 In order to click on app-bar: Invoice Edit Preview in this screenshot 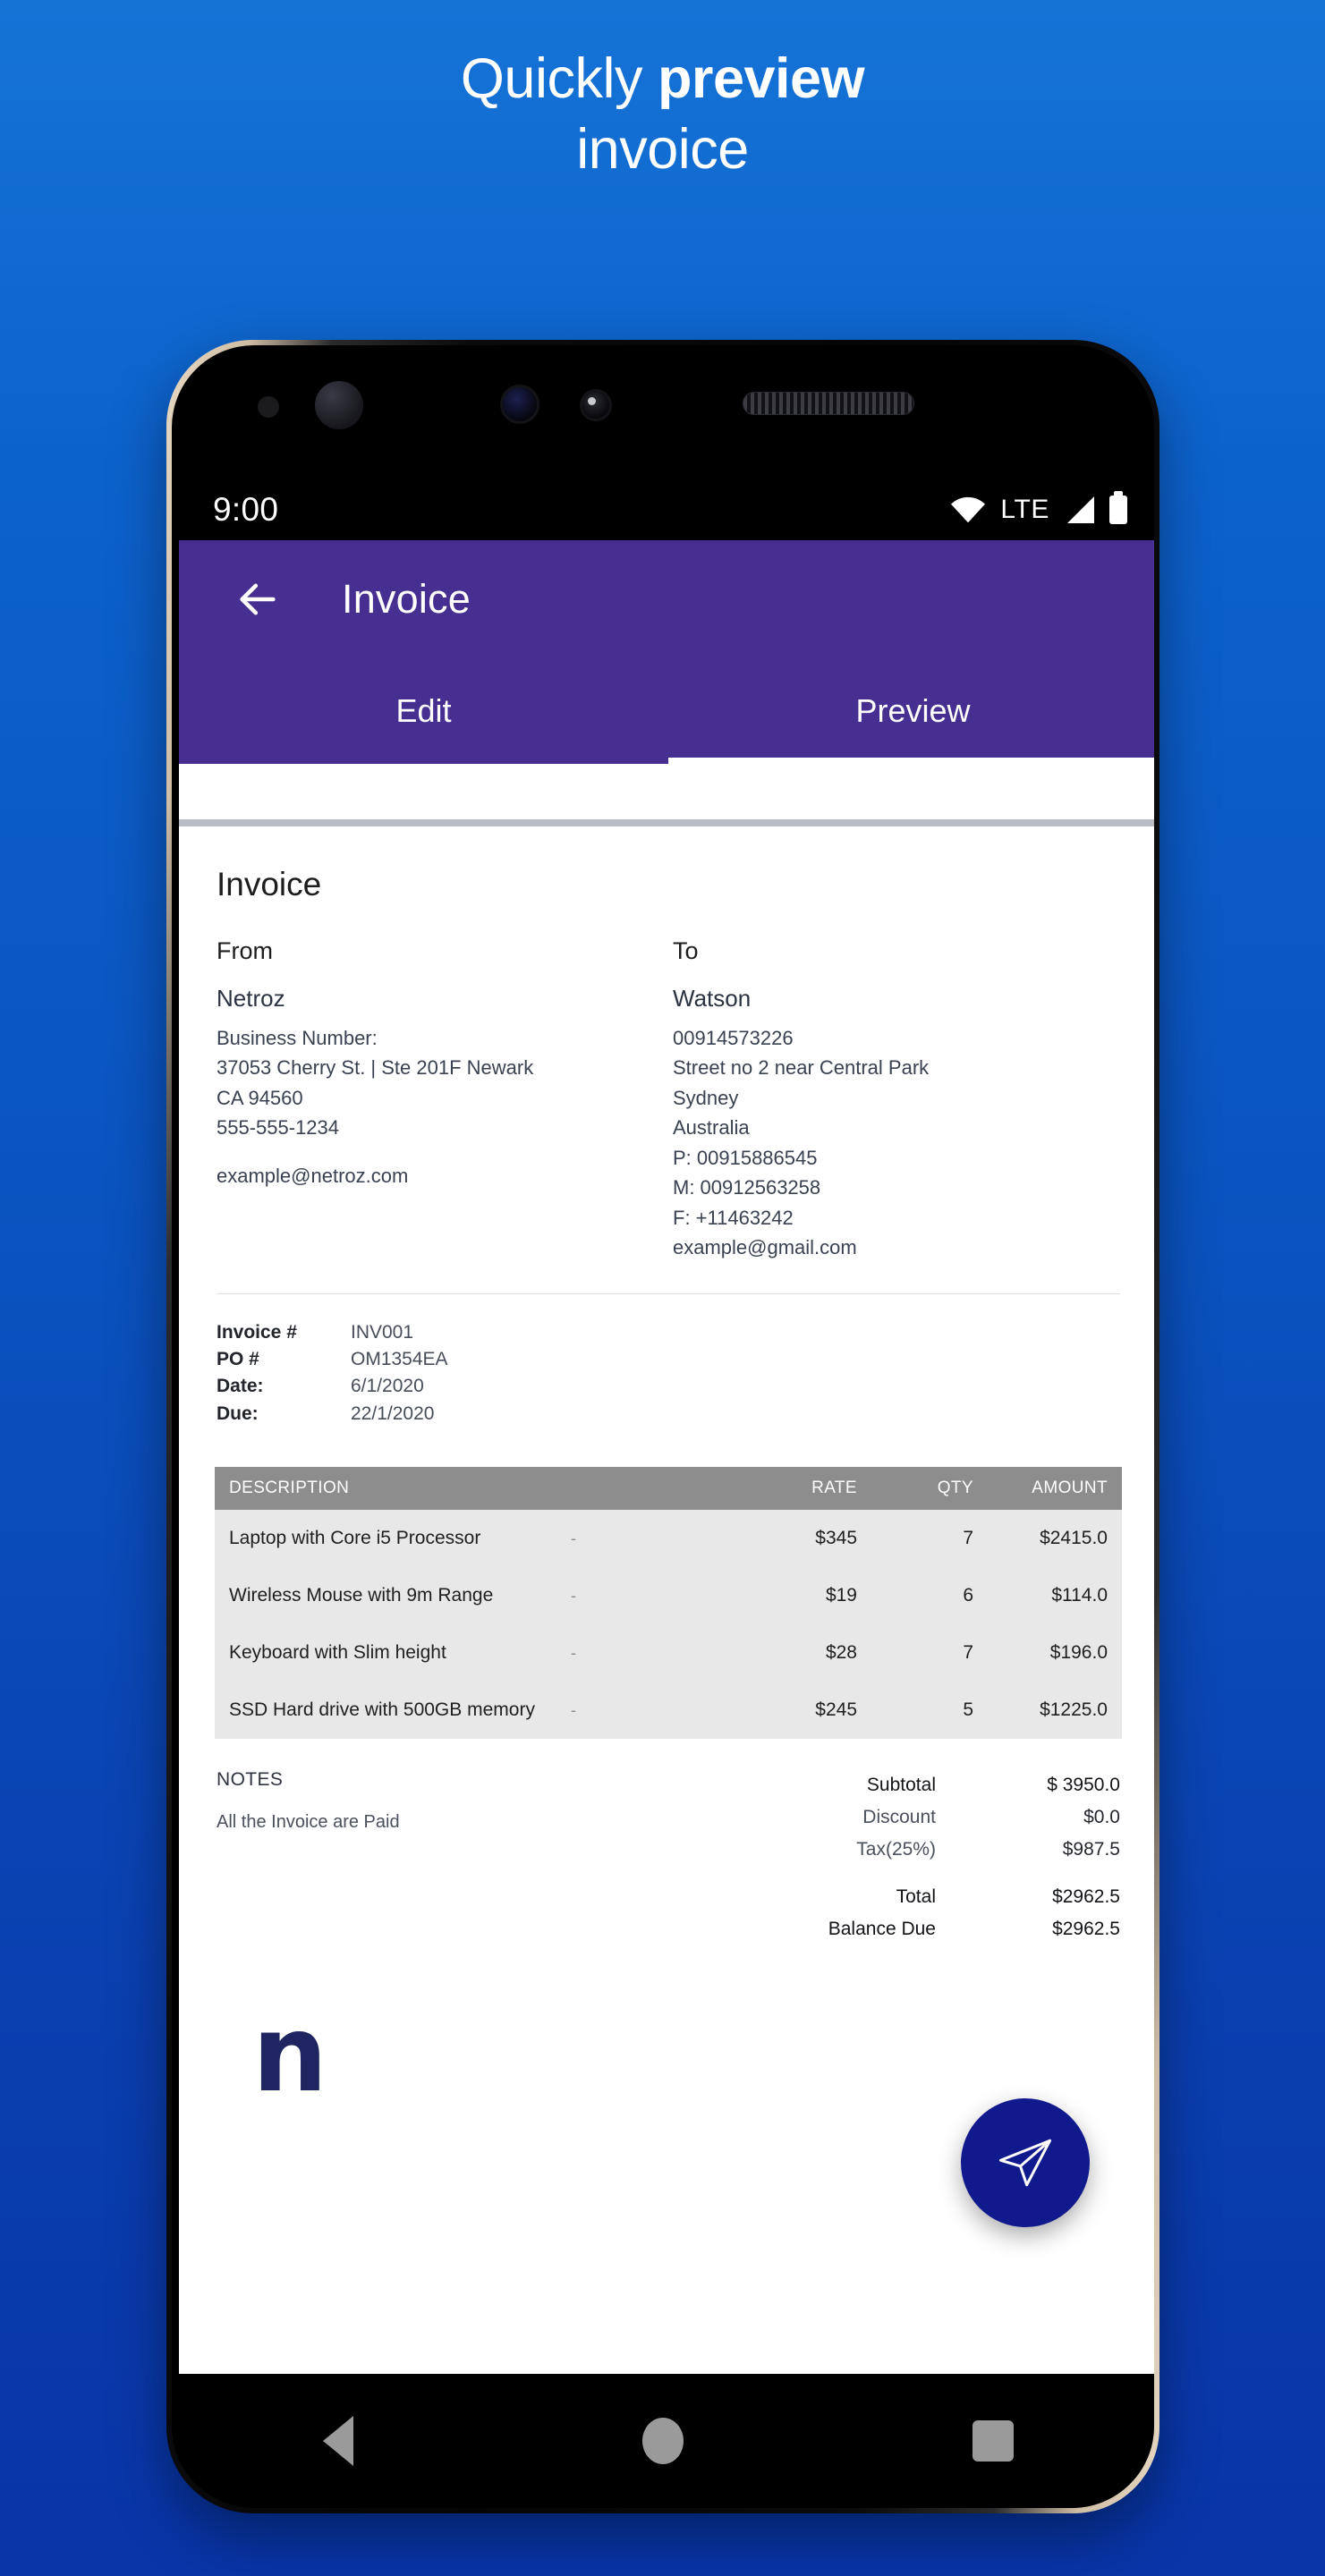, I will do `click(666, 652)`.